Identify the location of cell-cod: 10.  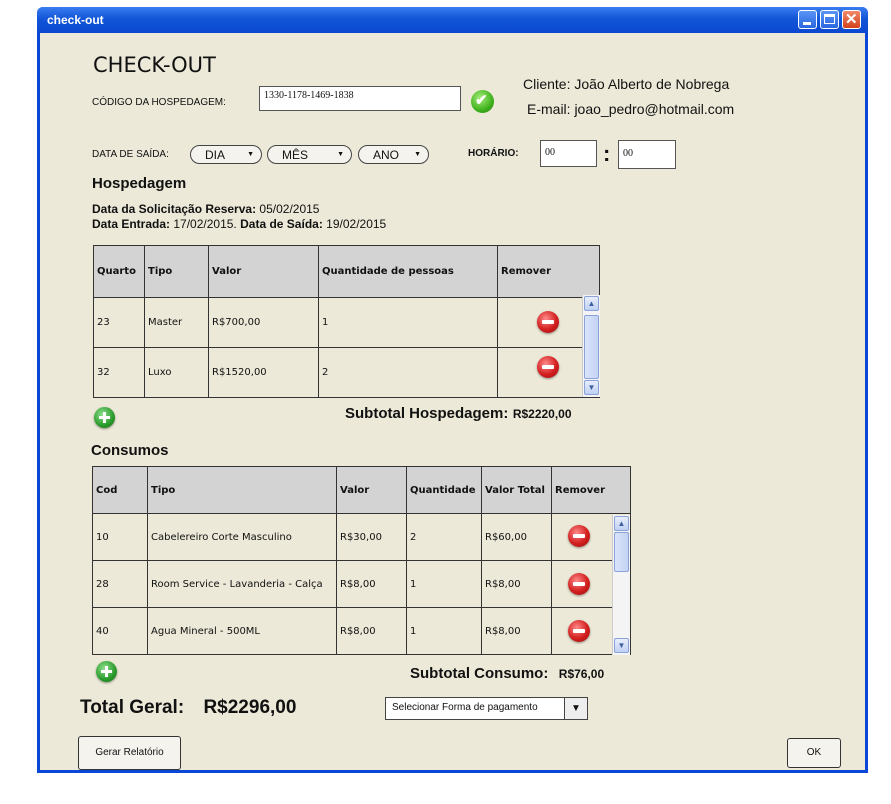
(120, 537).